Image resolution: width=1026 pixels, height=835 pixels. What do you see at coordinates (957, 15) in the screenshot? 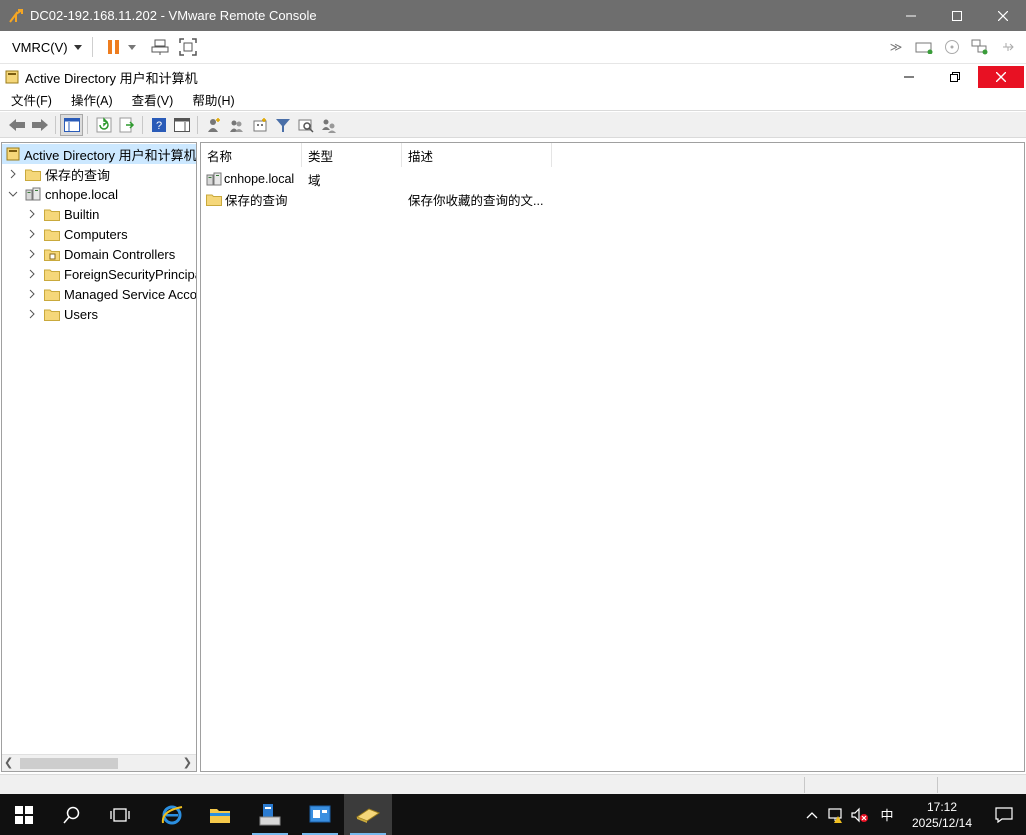
I see `maximize-button` at bounding box center [957, 15].